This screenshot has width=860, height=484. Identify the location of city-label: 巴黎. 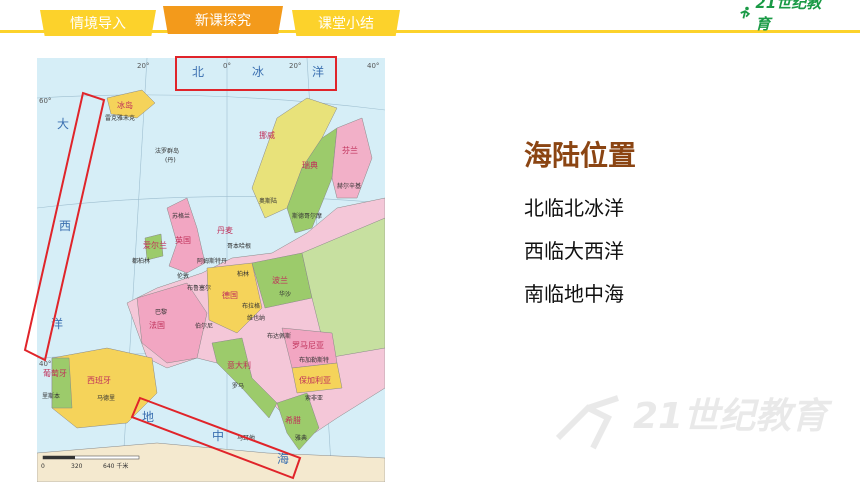
(161, 312).